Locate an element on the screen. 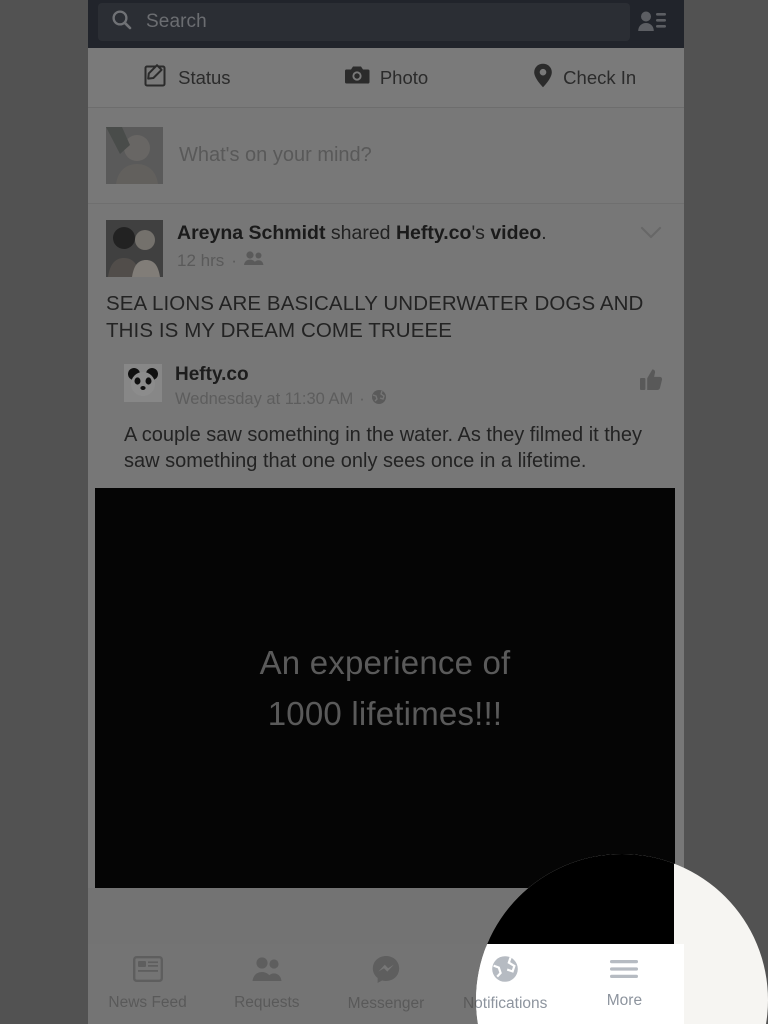 Image resolution: width=768 pixels, height=1024 pixels. tab-notifications: Notifications is located at coordinates (505, 984).